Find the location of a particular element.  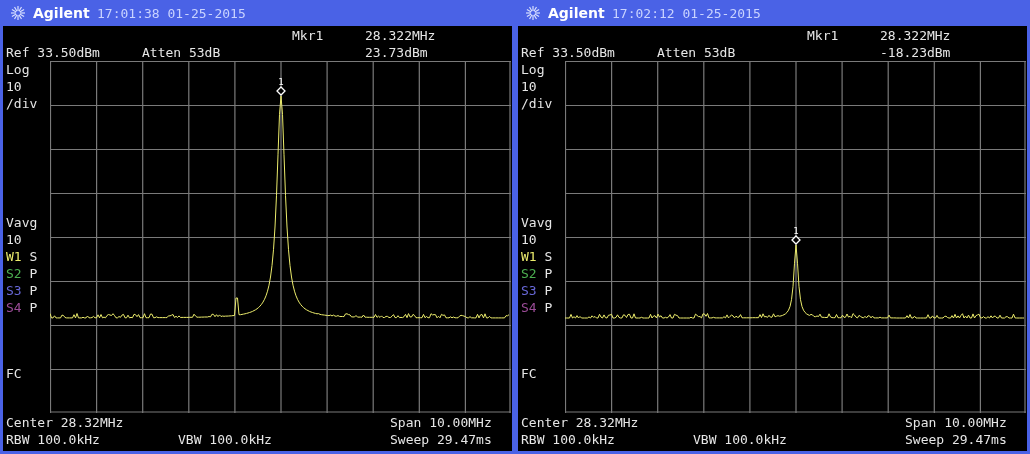

marker-amplitude: -18.23dBm is located at coordinates (916, 52).